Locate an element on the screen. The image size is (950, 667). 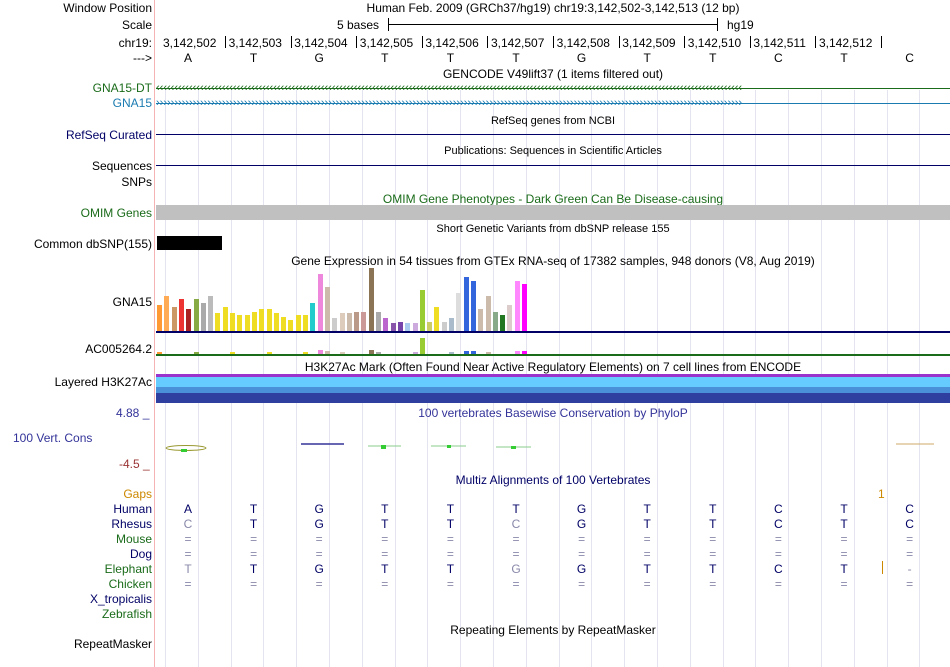
species-label: X_tropicalis is located at coordinates (121, 599).